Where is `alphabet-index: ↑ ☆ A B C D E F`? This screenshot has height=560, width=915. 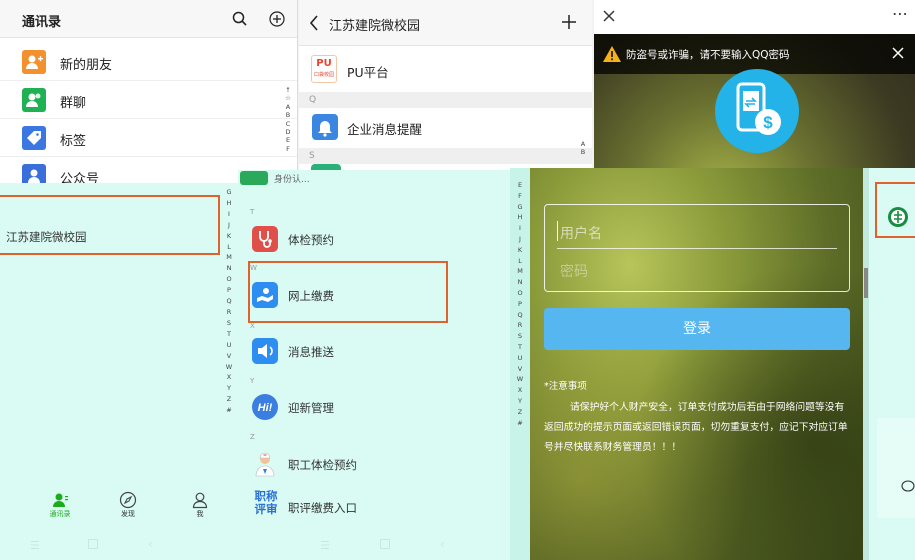
alphabet-index: ↑ ☆ A B C D E F is located at coordinates (288, 119).